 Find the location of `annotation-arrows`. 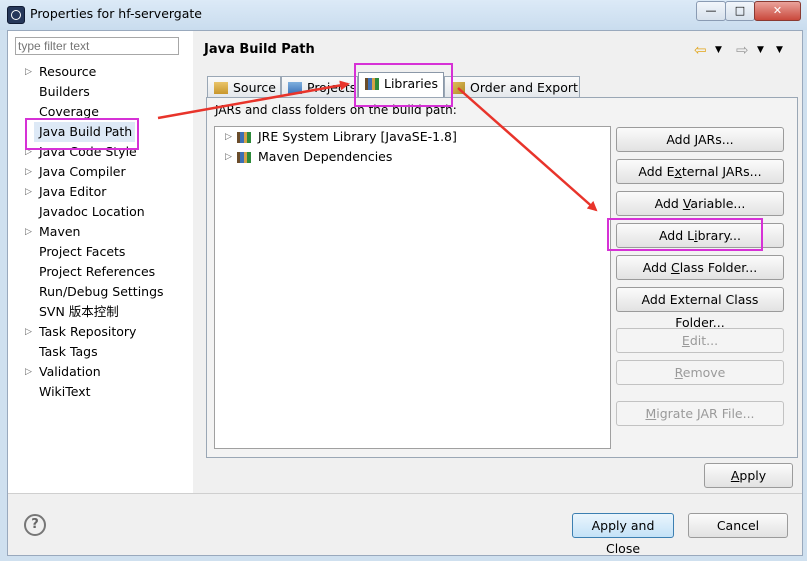

annotation-arrows is located at coordinates (377, 146).